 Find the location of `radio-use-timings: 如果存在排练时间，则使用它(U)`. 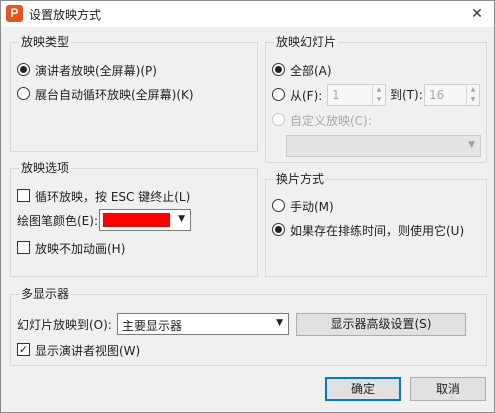

radio-use-timings: 如果存在排练时间，则使用它(U) is located at coordinates (368, 230).